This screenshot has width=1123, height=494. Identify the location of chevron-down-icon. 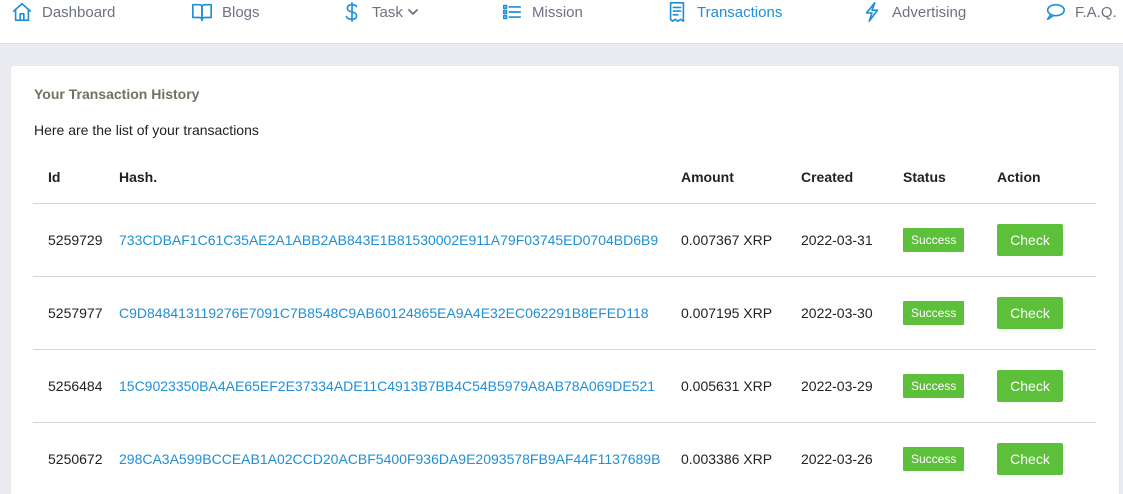
(413, 12).